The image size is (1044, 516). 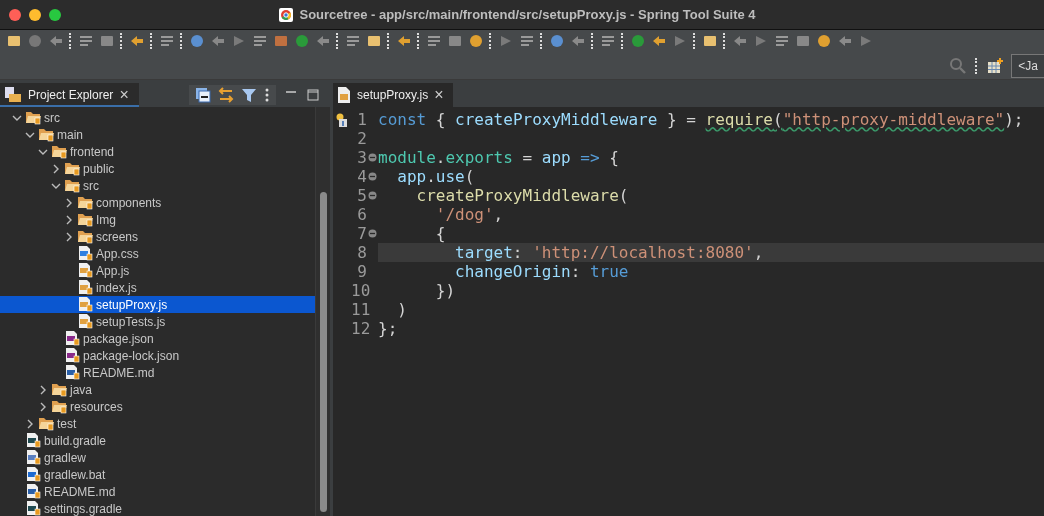 I want to click on tree-item: main, so click(x=157, y=134).